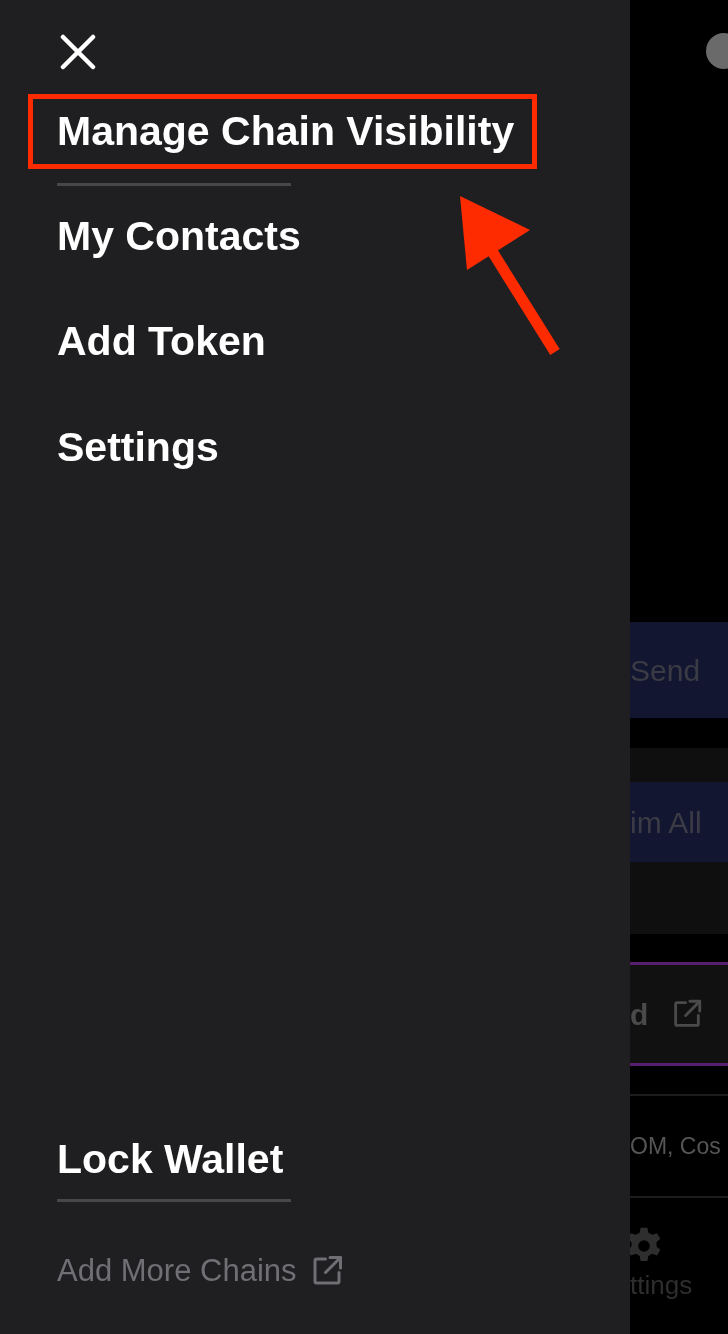  What do you see at coordinates (179, 237) in the screenshot?
I see `menu-item: My Contacts` at bounding box center [179, 237].